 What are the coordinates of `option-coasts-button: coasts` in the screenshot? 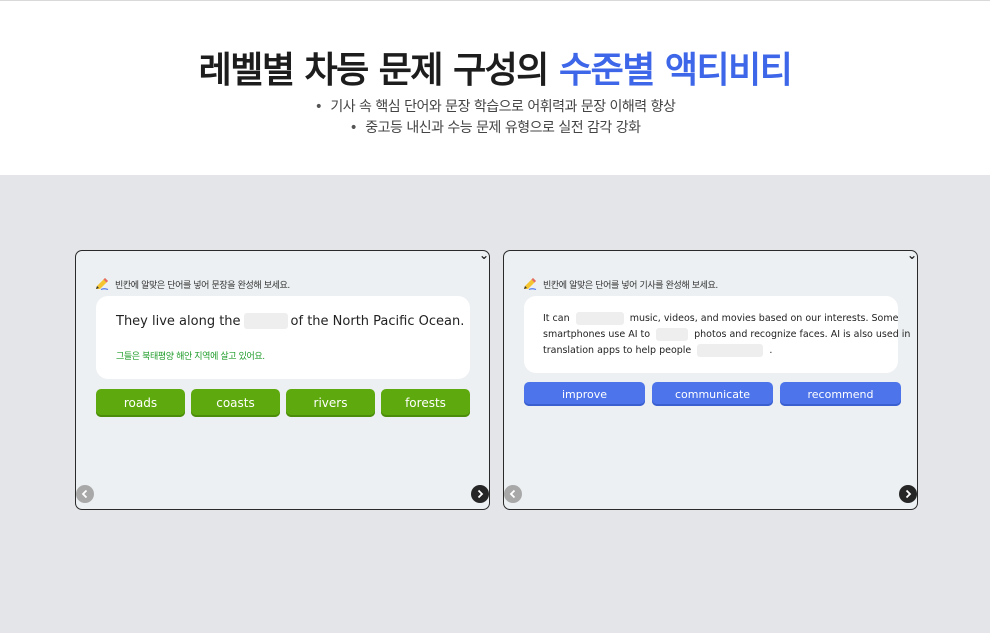 It's located at (235, 403).